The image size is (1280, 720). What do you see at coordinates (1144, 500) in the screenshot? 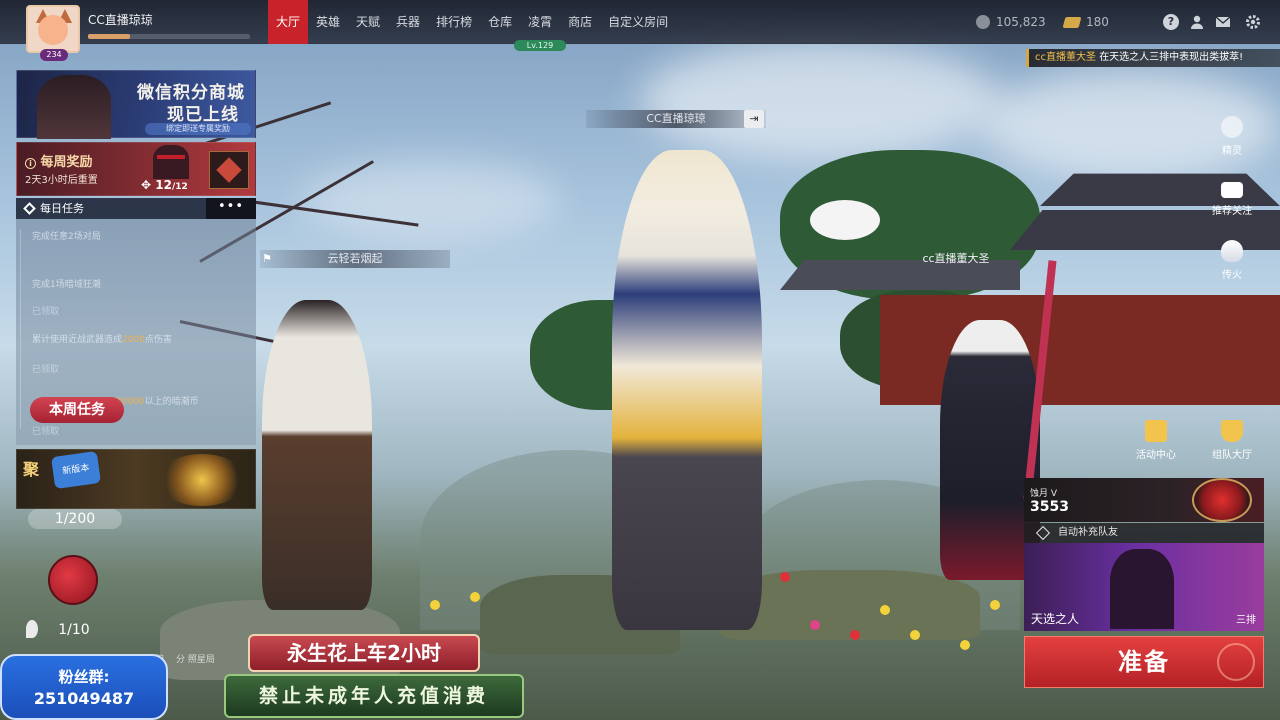
I see `rank-card: 蚀月 V 3553` at bounding box center [1144, 500].